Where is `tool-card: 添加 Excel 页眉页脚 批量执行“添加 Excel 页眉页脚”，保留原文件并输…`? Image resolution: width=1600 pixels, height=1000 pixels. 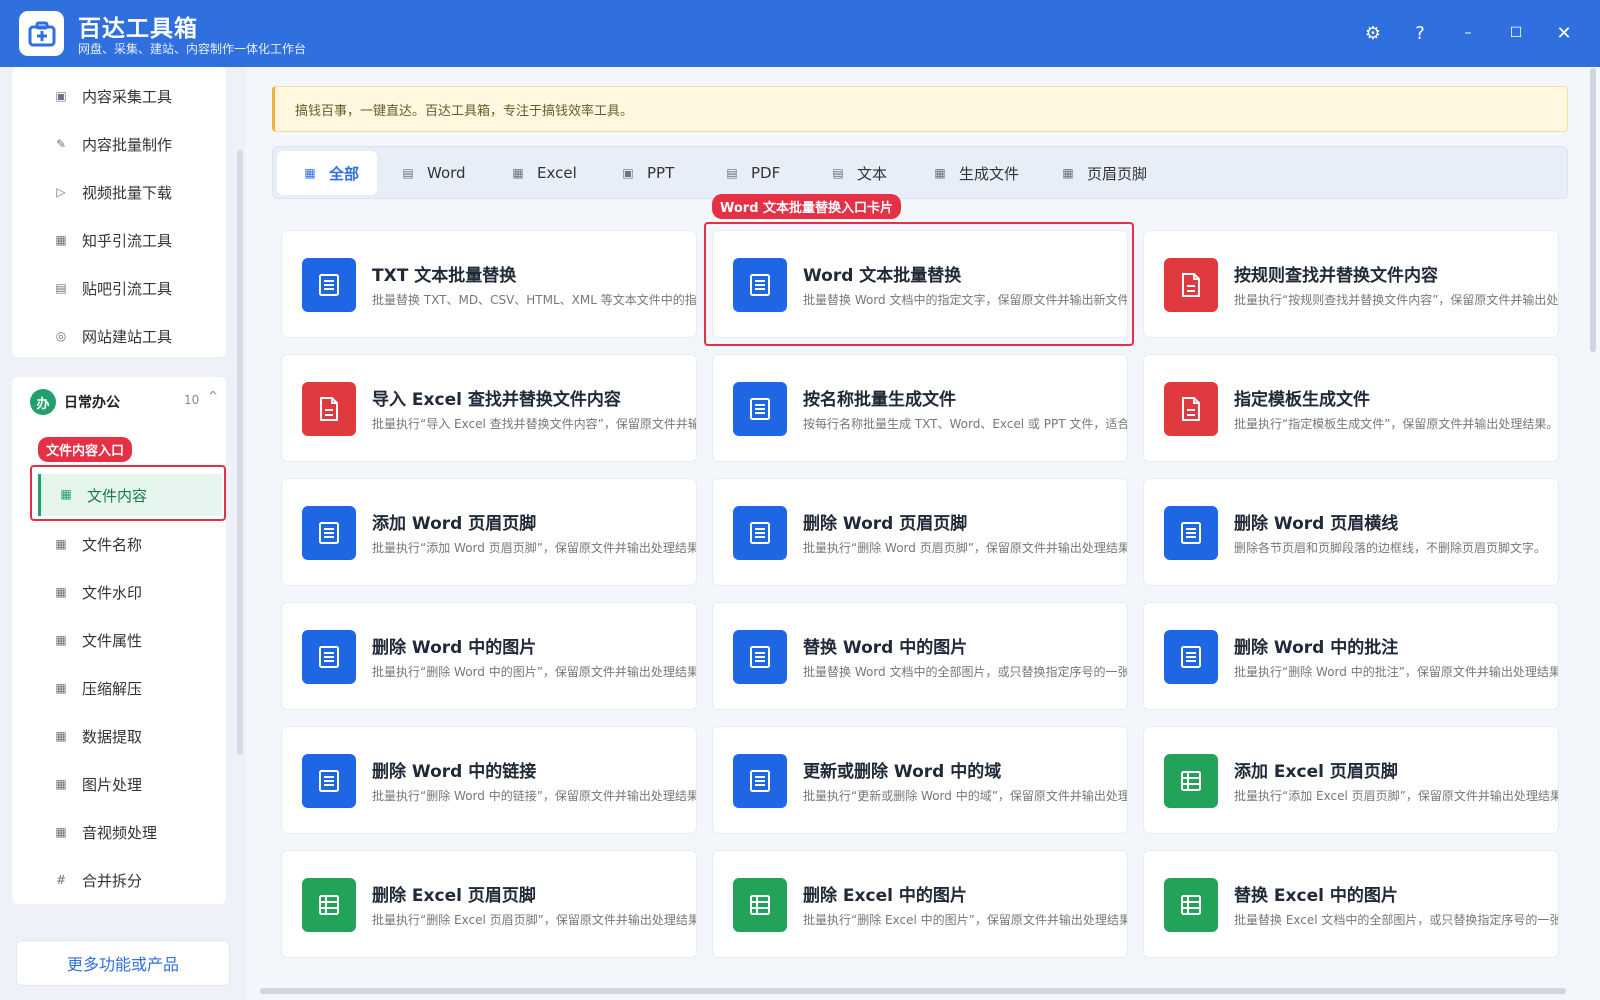
tool-card: 添加 Excel 页眉页脚 批量执行“添加 Excel 页眉页脚”，保留原文件并输… is located at coordinates (1351, 780).